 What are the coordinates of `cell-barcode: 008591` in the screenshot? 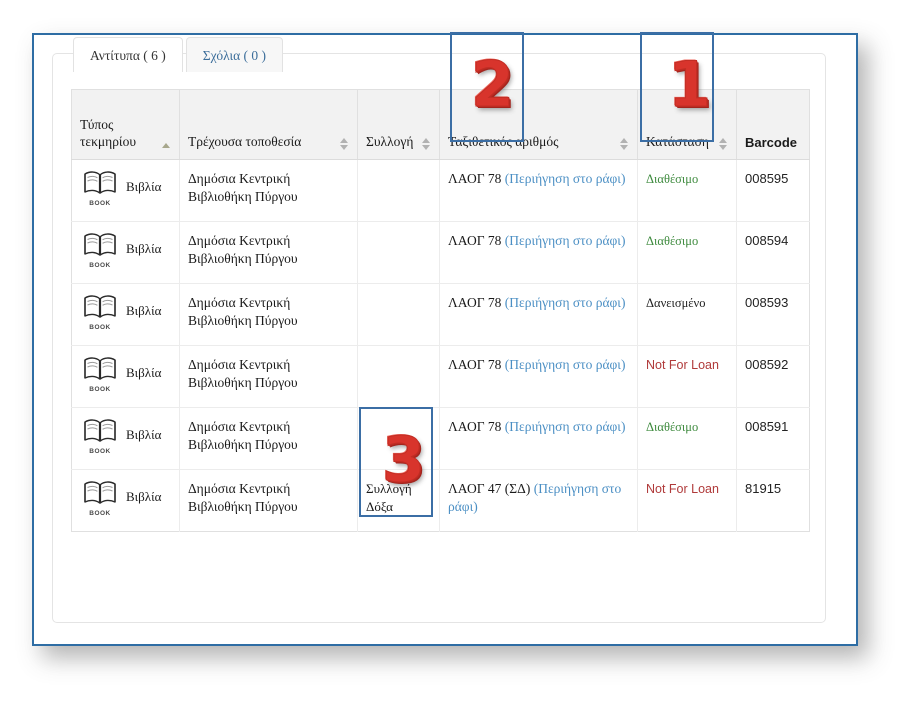 It's located at (773, 438).